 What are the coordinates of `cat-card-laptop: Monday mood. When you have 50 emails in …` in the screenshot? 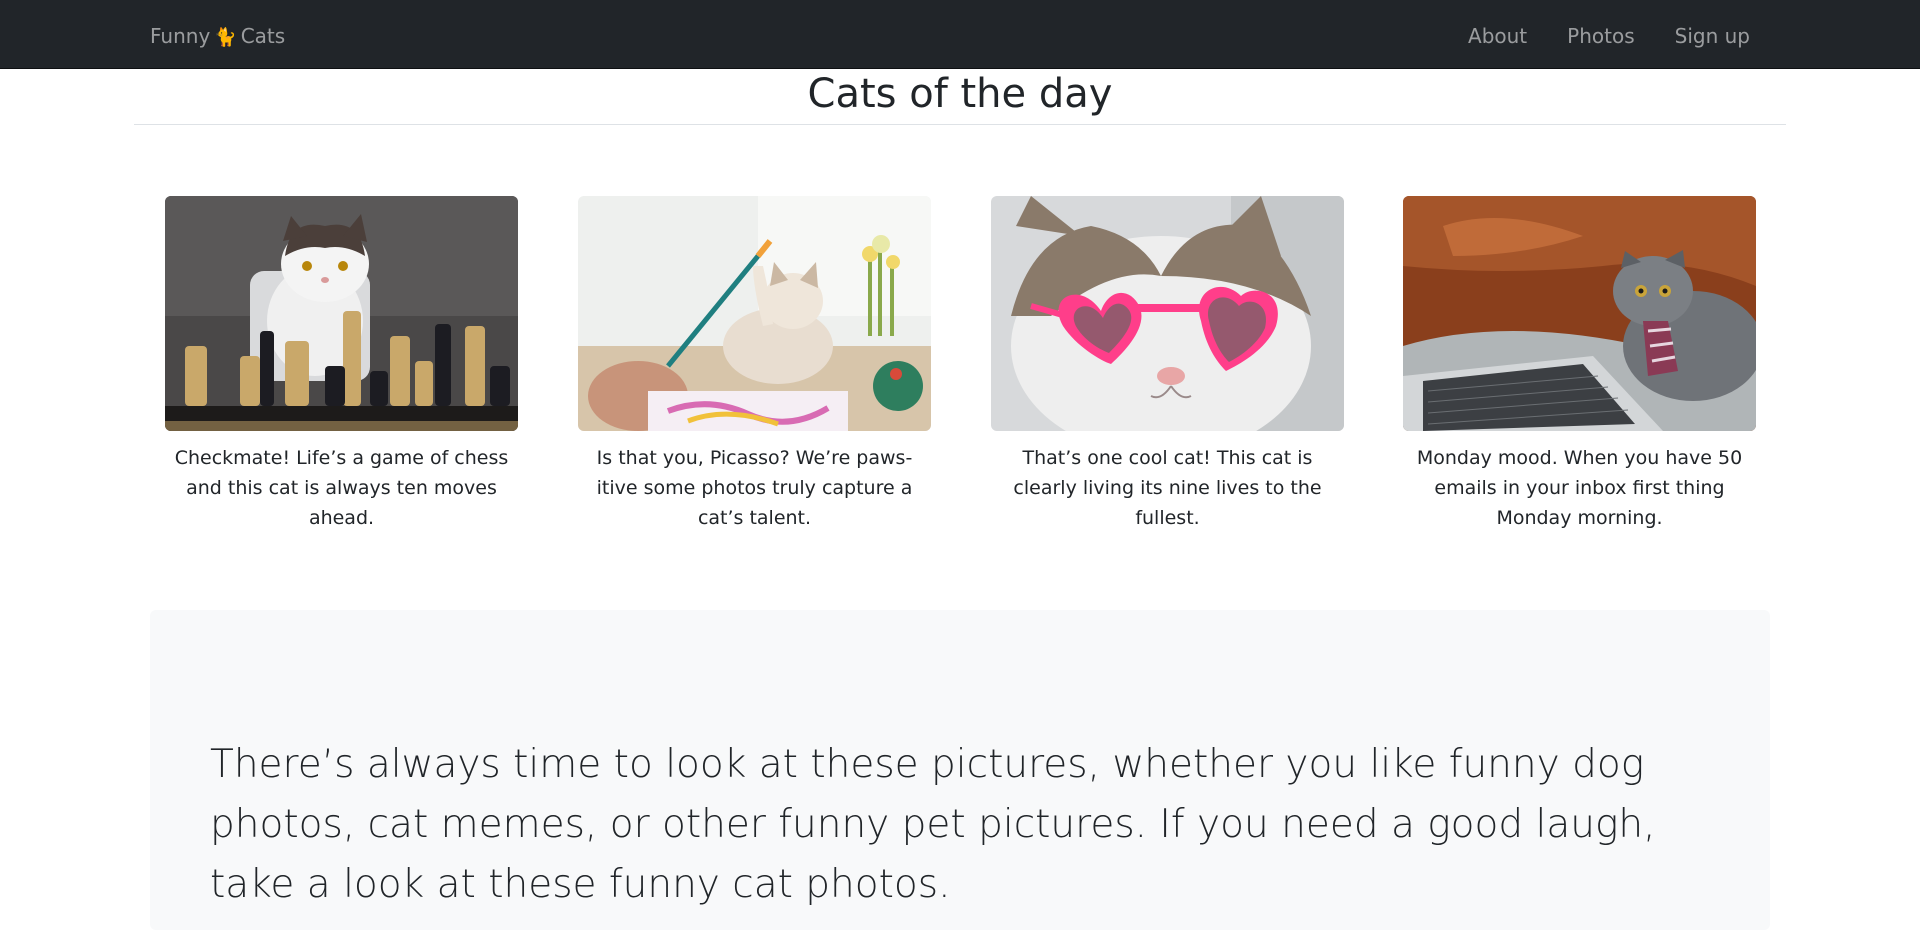 It's located at (1579, 364).